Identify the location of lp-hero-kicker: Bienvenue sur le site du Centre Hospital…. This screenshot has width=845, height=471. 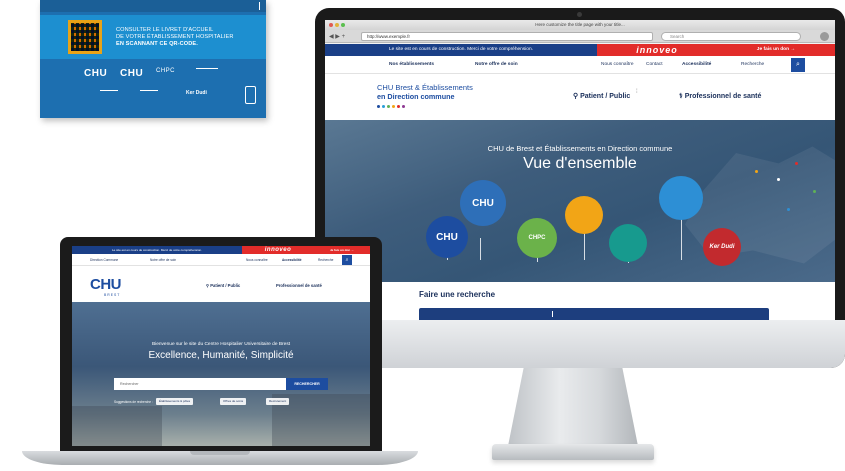
(221, 344).